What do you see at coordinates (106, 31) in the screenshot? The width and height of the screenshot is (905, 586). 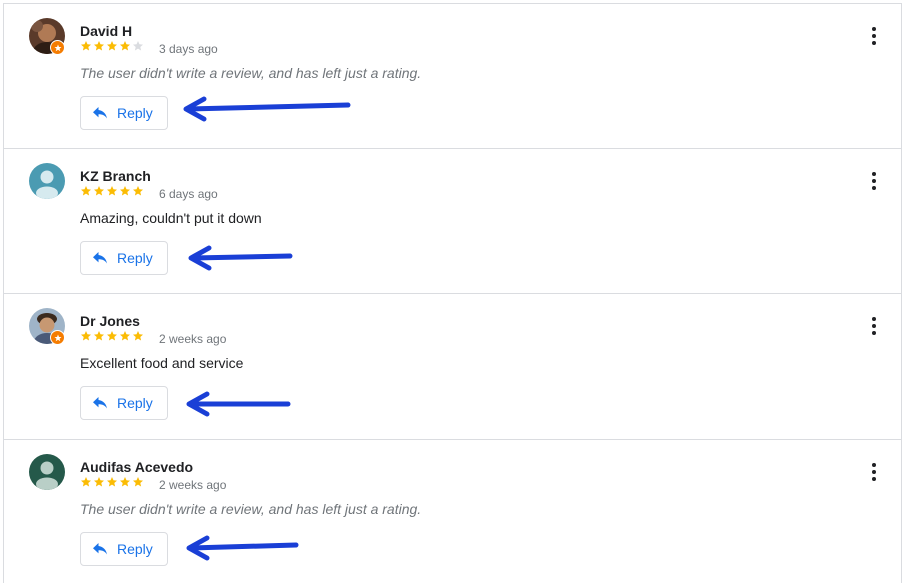 I see `reviewer-name: David H` at bounding box center [106, 31].